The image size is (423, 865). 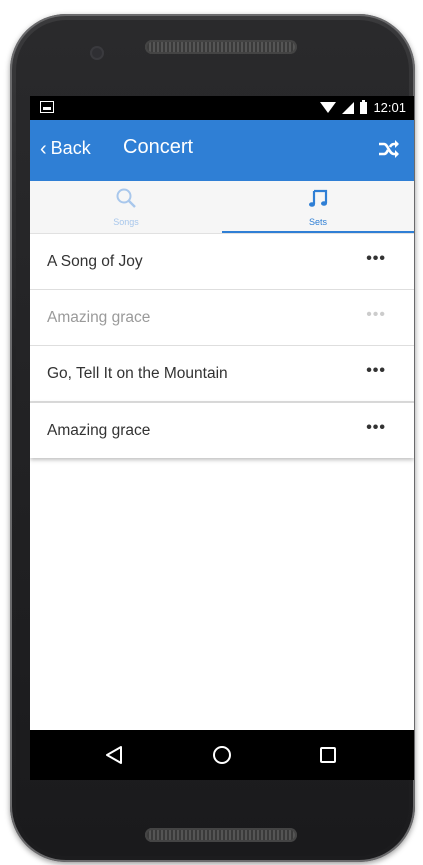 I want to click on tab-sets-label: Sets, so click(x=317, y=222).